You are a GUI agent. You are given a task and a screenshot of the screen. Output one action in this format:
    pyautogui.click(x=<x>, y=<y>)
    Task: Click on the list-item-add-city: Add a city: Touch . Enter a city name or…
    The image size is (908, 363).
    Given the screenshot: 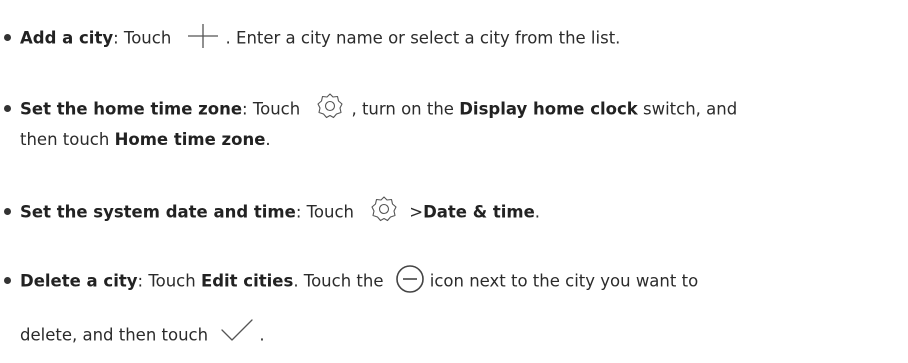 What is the action you would take?
    pyautogui.click(x=312, y=37)
    